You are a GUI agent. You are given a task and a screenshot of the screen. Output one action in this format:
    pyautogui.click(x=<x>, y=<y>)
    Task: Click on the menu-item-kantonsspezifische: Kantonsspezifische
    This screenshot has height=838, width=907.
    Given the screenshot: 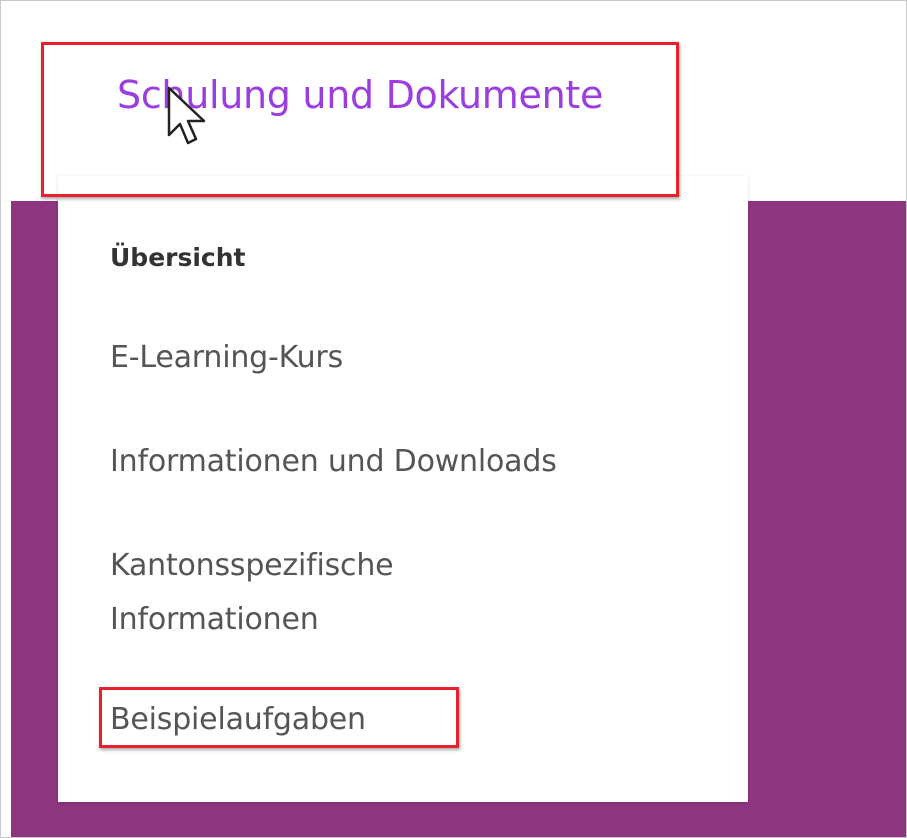 What is the action you would take?
    pyautogui.click(x=252, y=566)
    